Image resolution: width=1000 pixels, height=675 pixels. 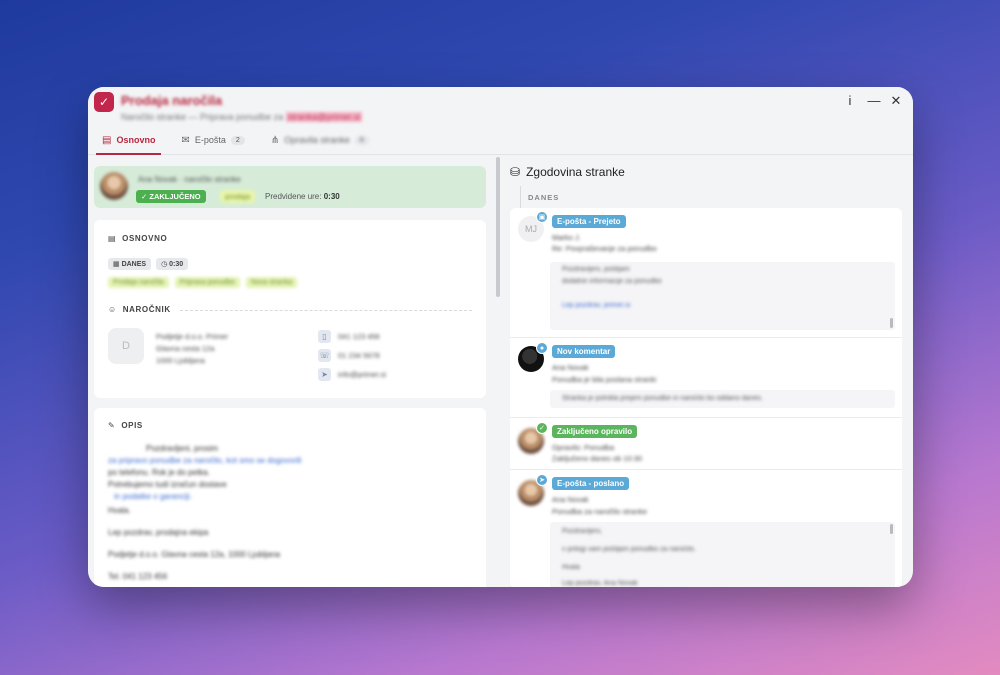 What do you see at coordinates (104, 102) in the screenshot?
I see `app-check-icon: ✓` at bounding box center [104, 102].